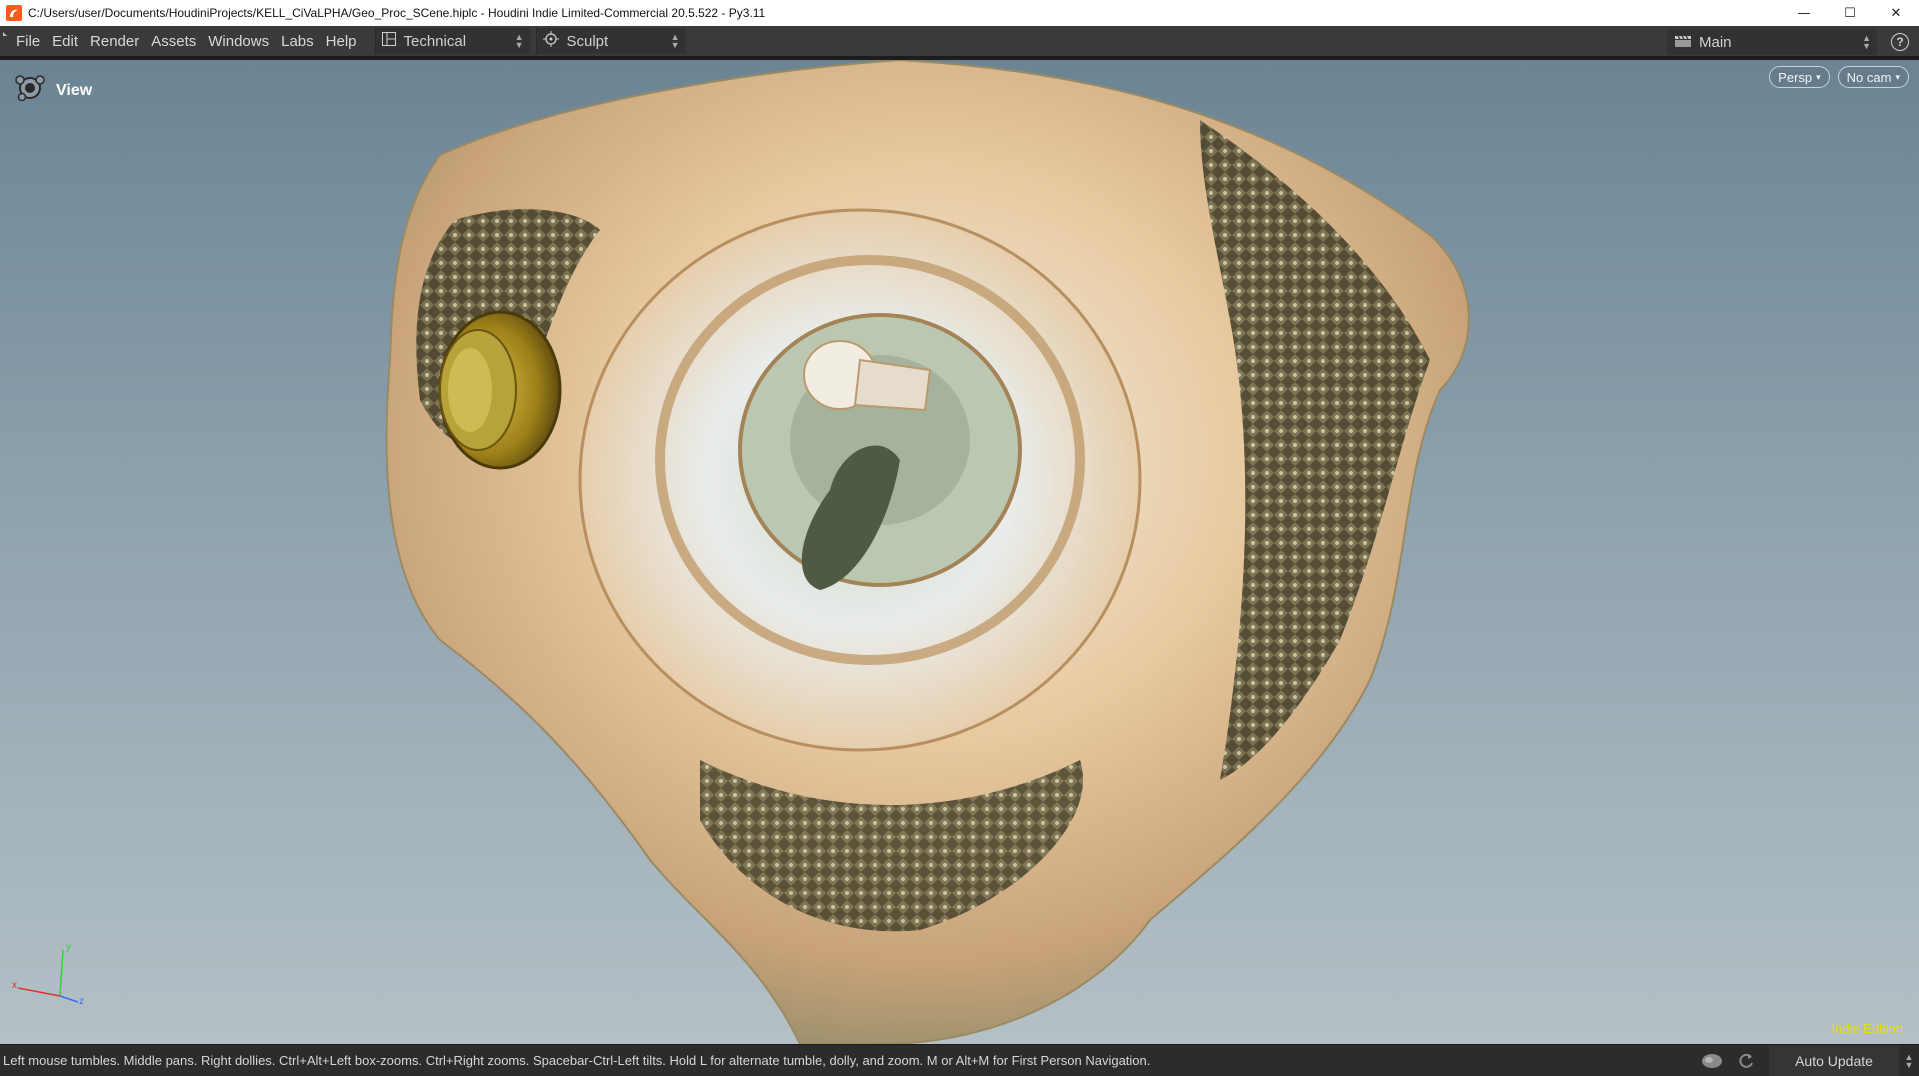 This screenshot has width=1919, height=1076. What do you see at coordinates (39, 992) in the screenshot?
I see `x-axis-line` at bounding box center [39, 992].